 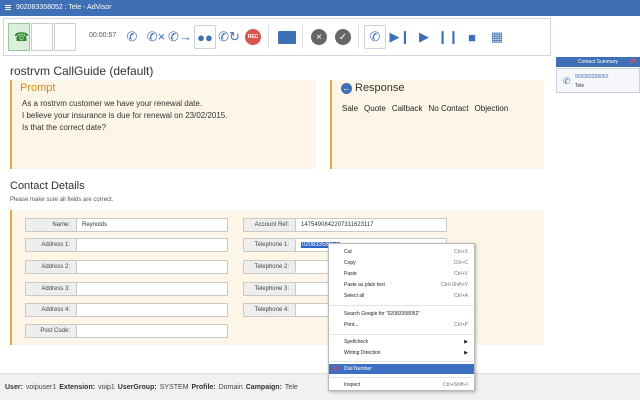 What do you see at coordinates (567, 81) in the screenshot?
I see `phone-icon: ✆` at bounding box center [567, 81].